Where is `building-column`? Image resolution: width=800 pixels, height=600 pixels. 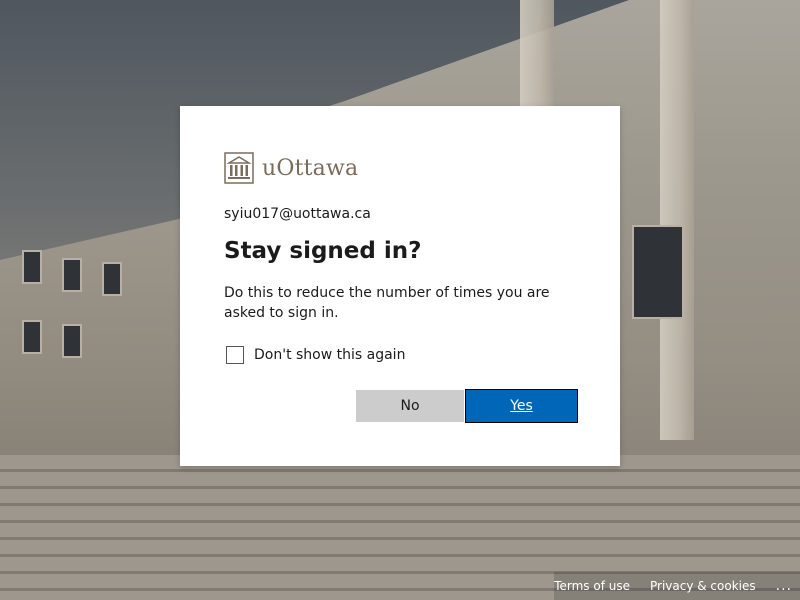
building-column is located at coordinates (677, 220).